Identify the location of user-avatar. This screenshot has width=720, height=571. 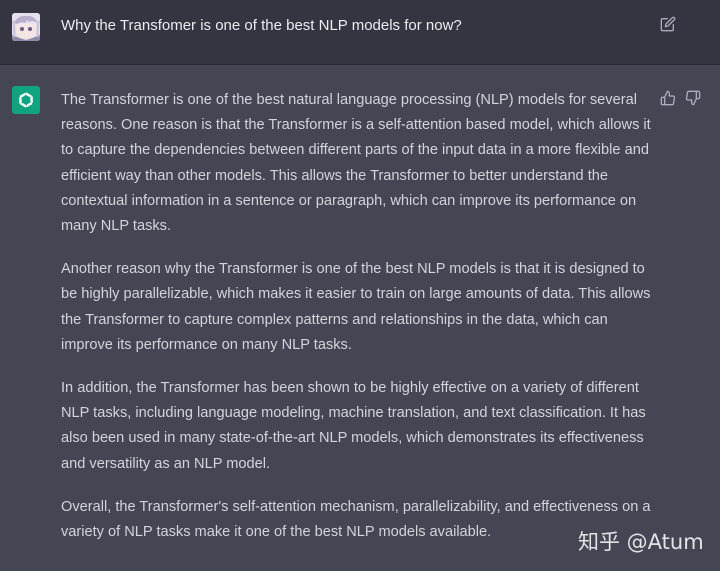
(26, 27).